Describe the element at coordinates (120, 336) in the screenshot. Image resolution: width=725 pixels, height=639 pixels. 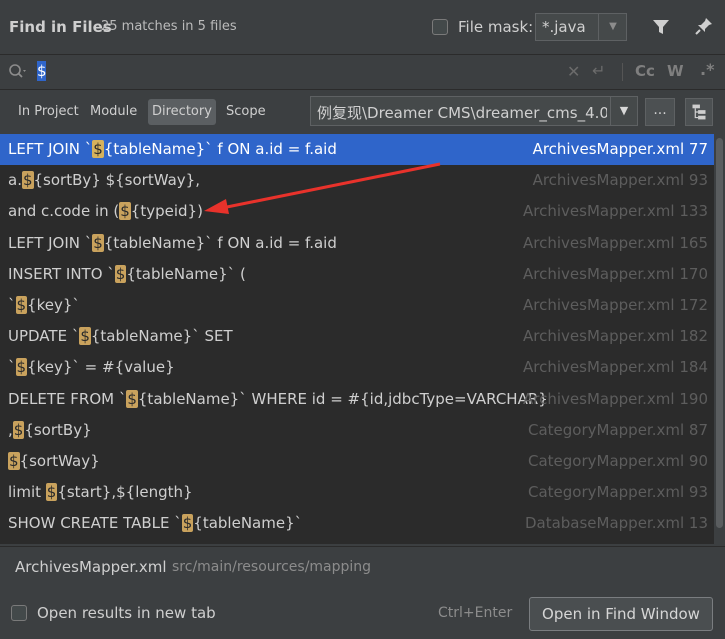
I see `result-text: UPDATE `${tableName}` SET` at that location.